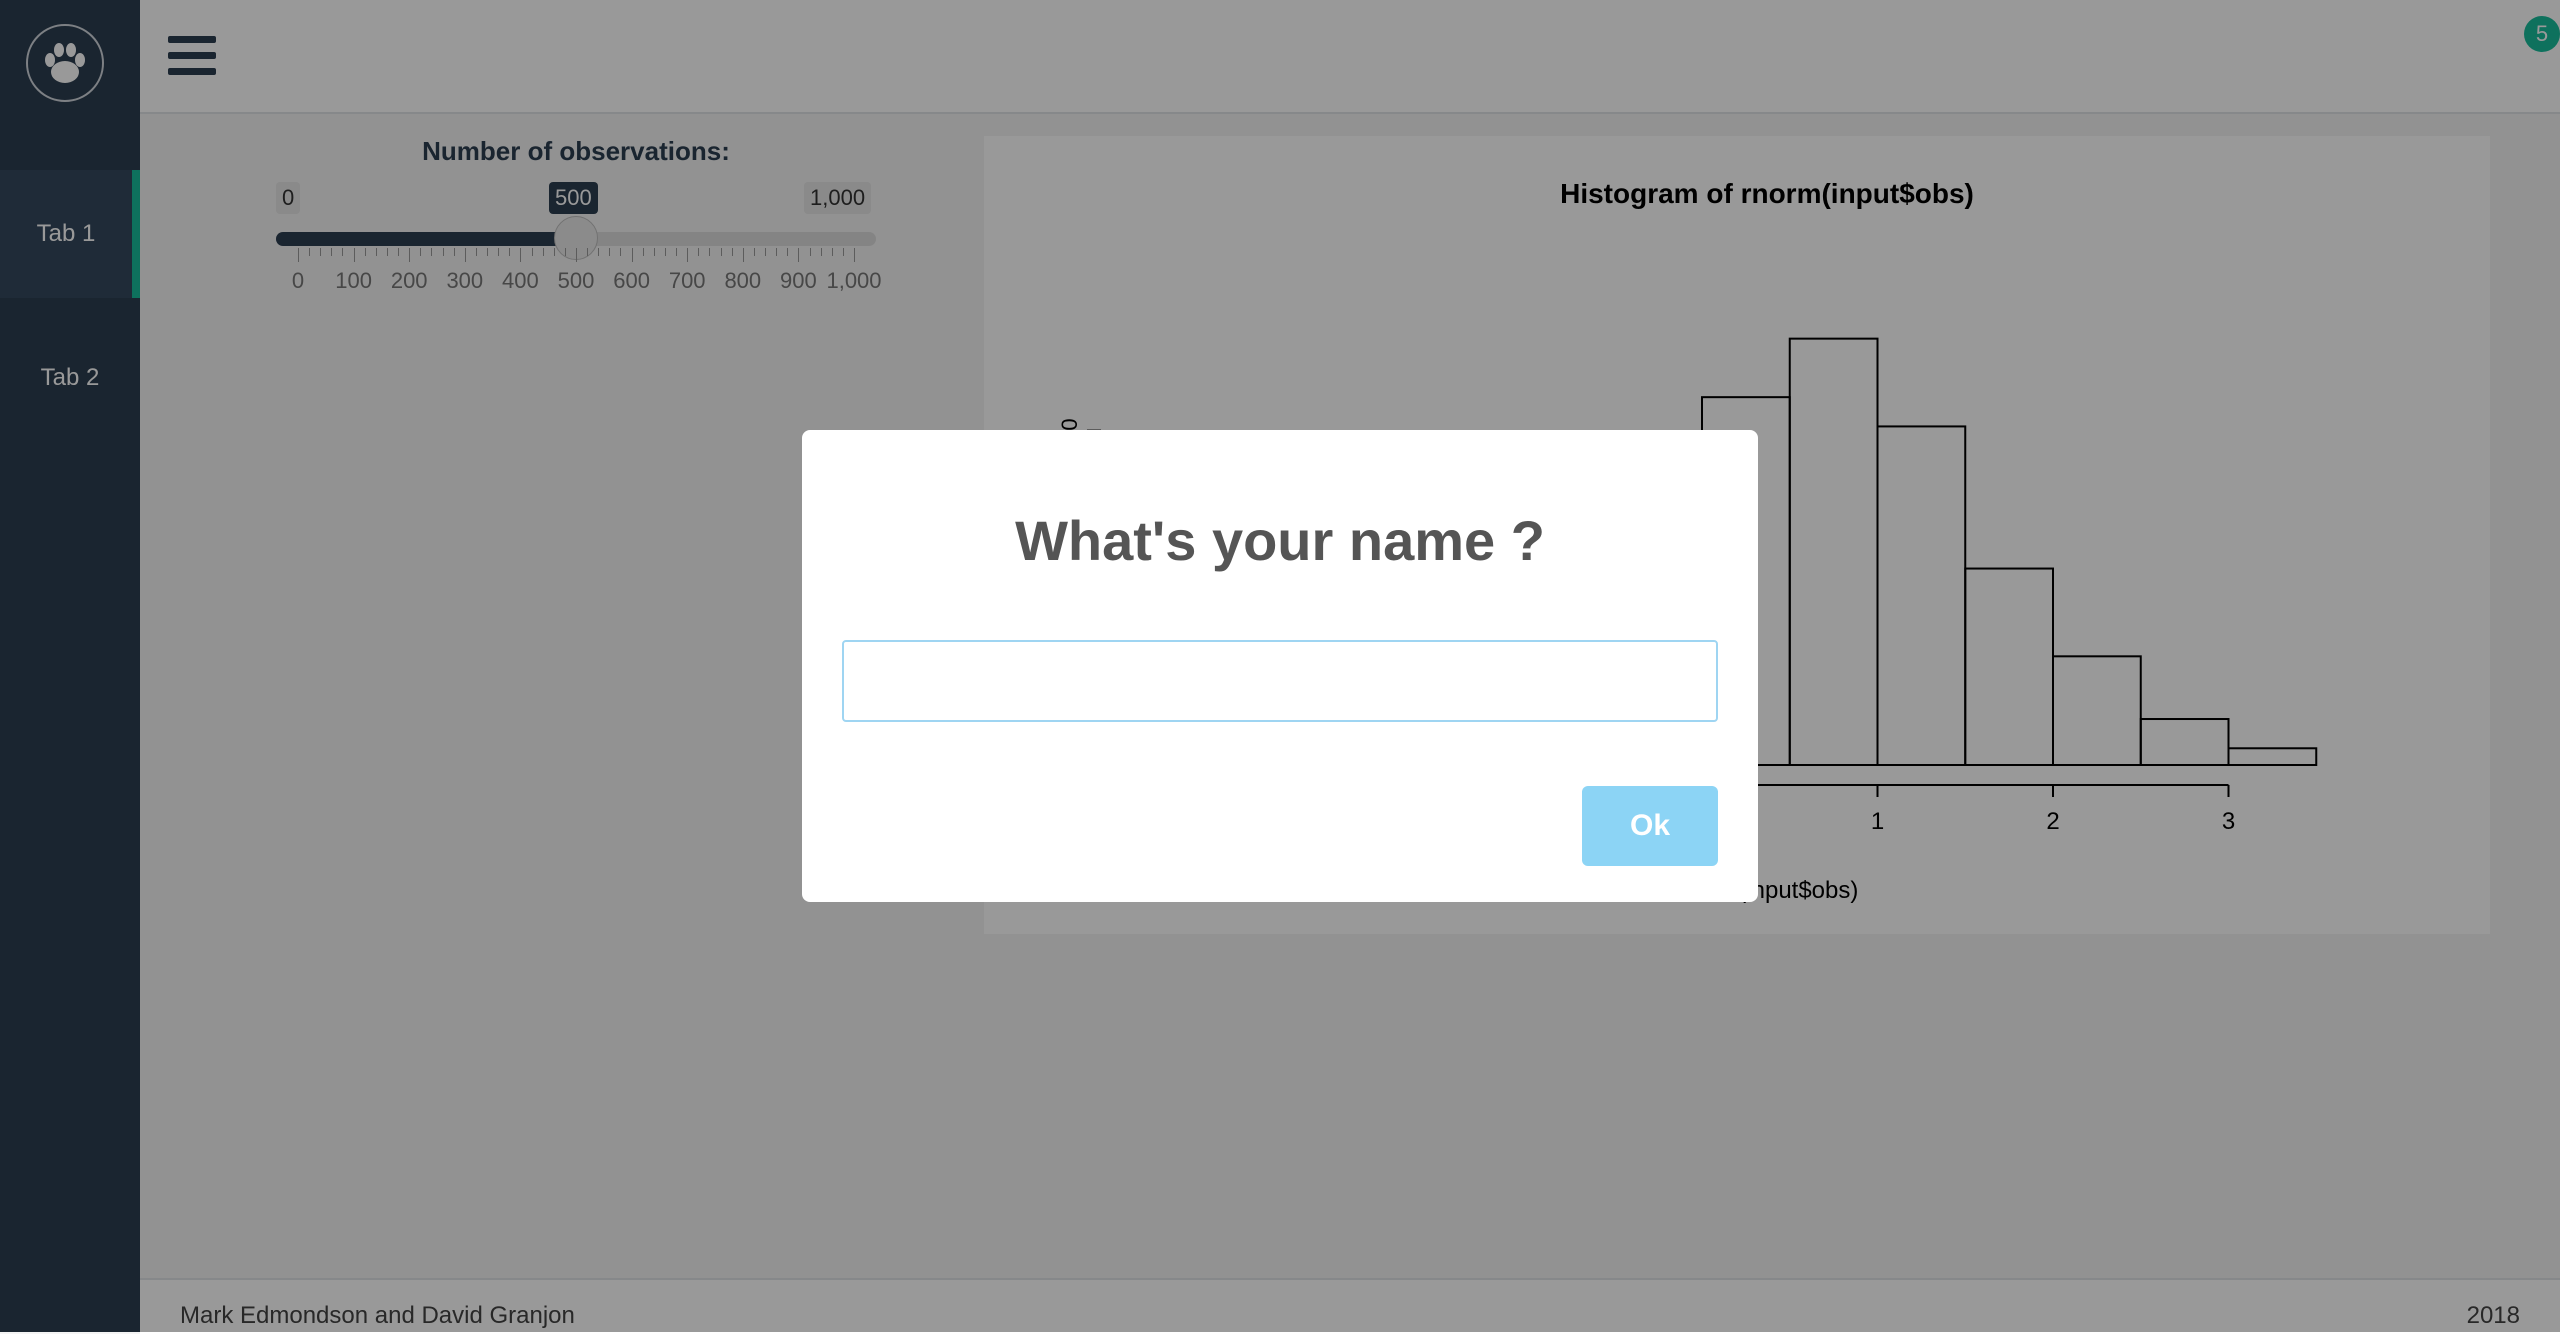  I want to click on ok-button: Ok, so click(1650, 826).